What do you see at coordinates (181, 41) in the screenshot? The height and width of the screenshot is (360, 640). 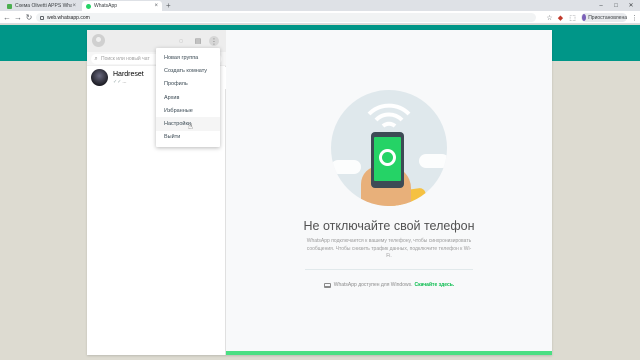 I see `status-icon: ◌` at bounding box center [181, 41].